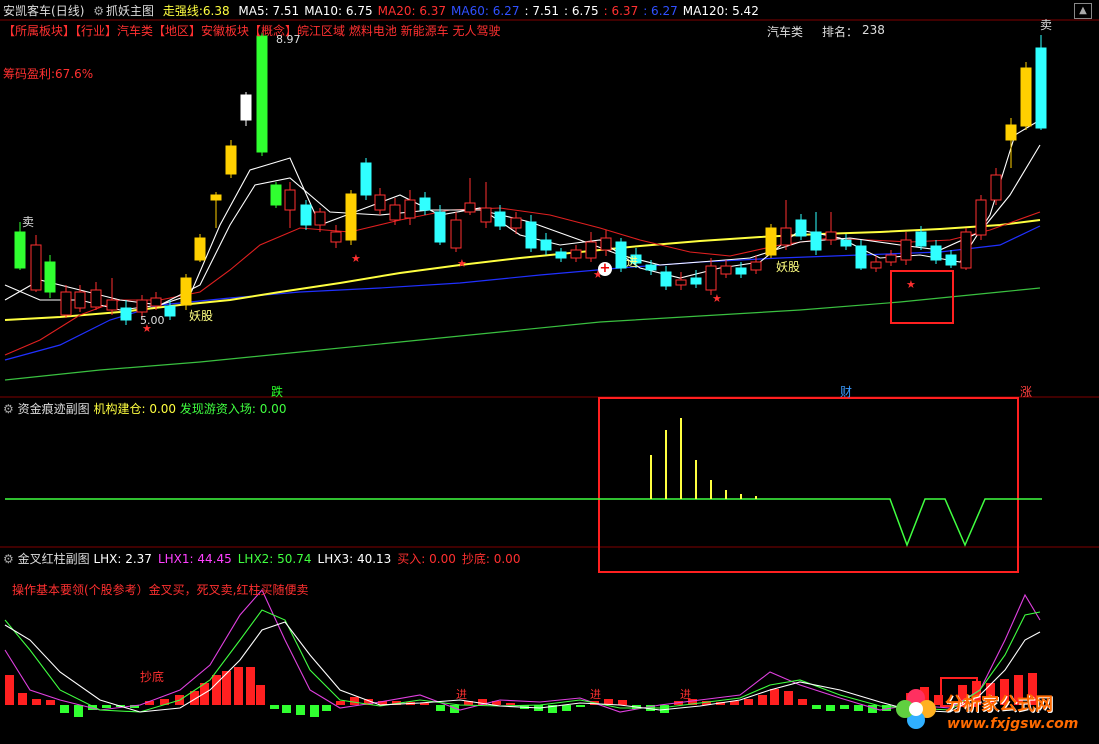 This screenshot has height=744, width=1099. I want to click on fund-trace-line, so click(523, 523).